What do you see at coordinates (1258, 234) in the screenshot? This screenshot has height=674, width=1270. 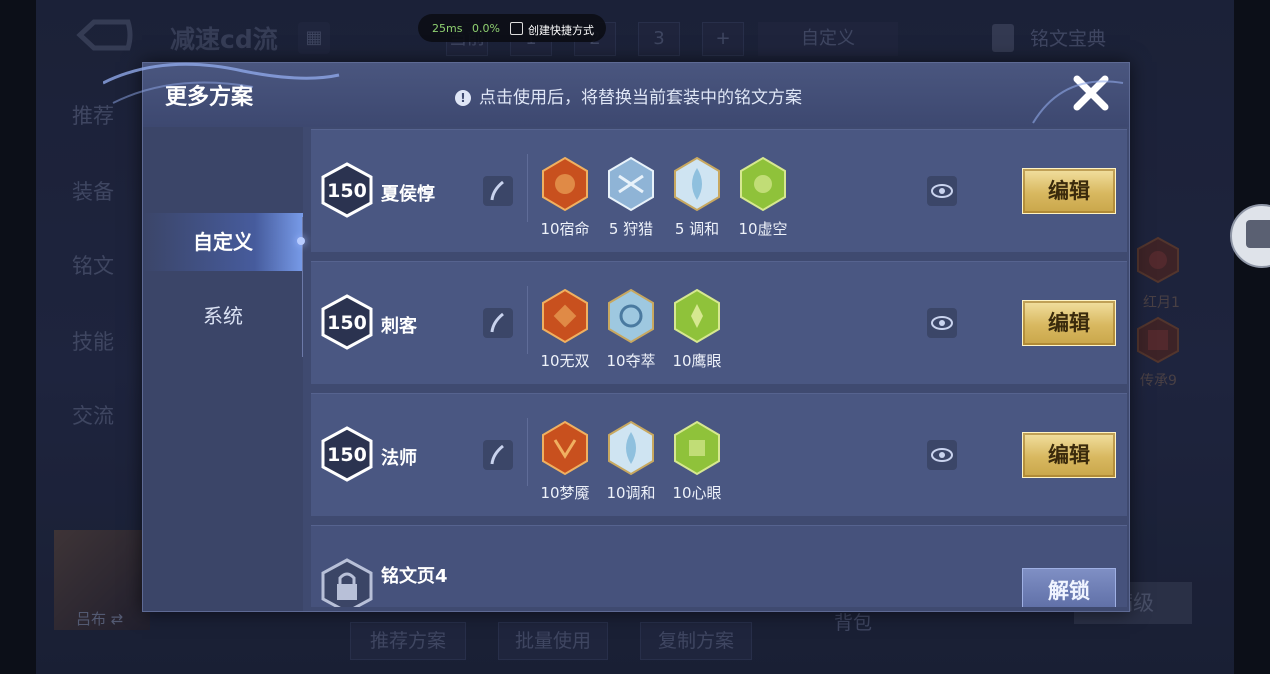 I see `floating-menu-icon` at bounding box center [1258, 234].